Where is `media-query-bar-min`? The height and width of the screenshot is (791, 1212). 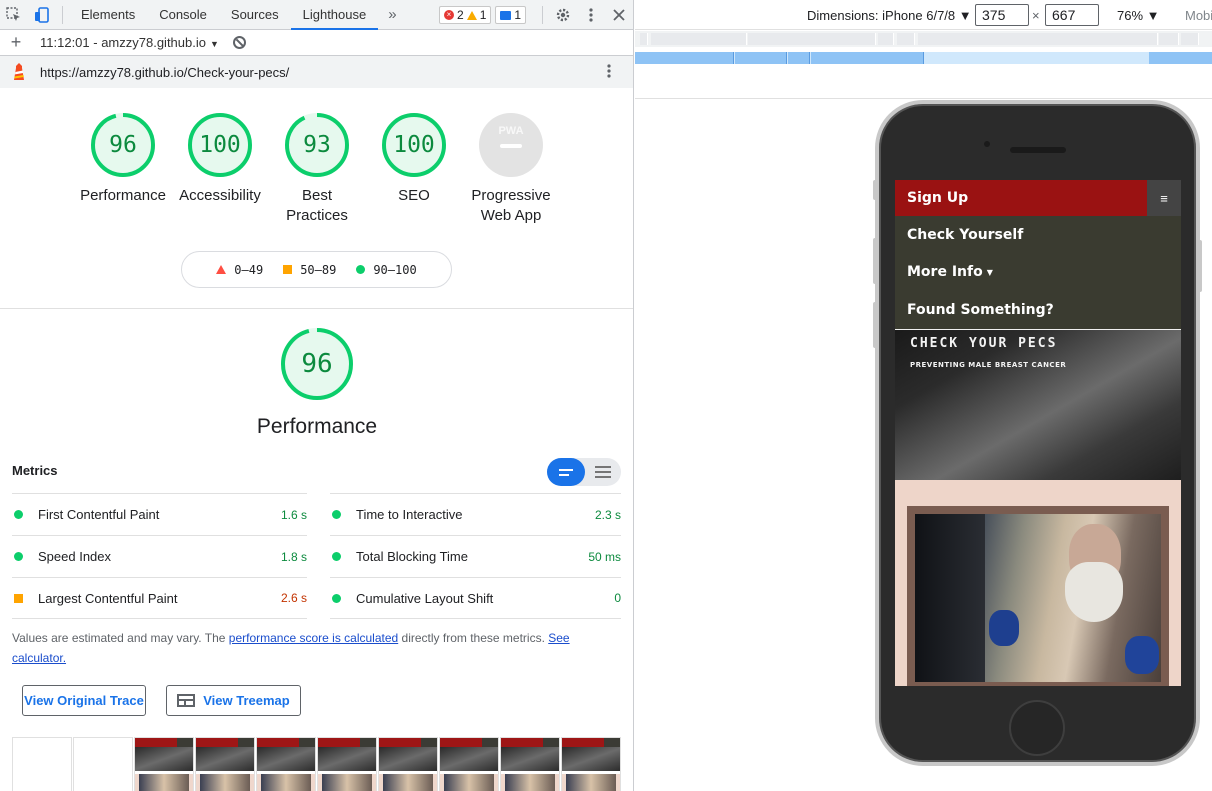 media-query-bar-min is located at coordinates (923, 58).